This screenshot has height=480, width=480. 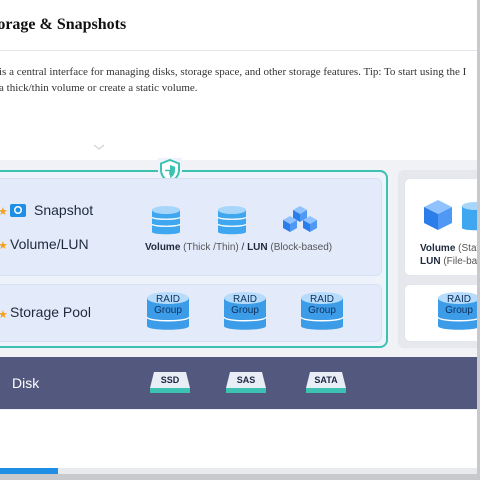 What do you see at coordinates (300, 219) in the screenshot?
I see `lun-block-cubes-icon` at bounding box center [300, 219].